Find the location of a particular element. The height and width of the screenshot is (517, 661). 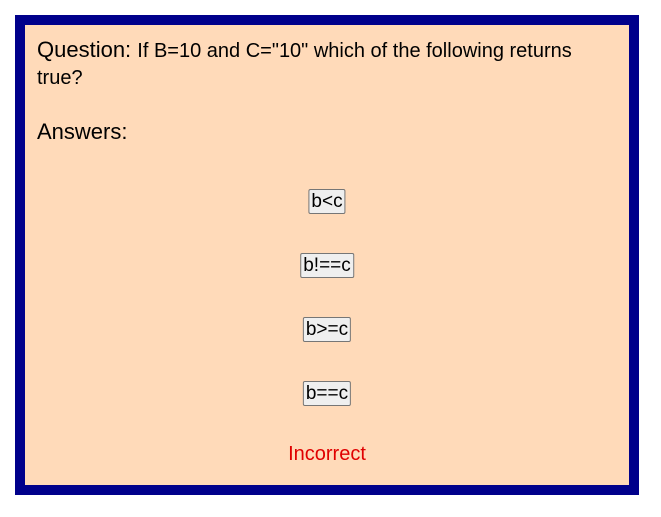

answer-button-3: b>=c is located at coordinates (327, 329).